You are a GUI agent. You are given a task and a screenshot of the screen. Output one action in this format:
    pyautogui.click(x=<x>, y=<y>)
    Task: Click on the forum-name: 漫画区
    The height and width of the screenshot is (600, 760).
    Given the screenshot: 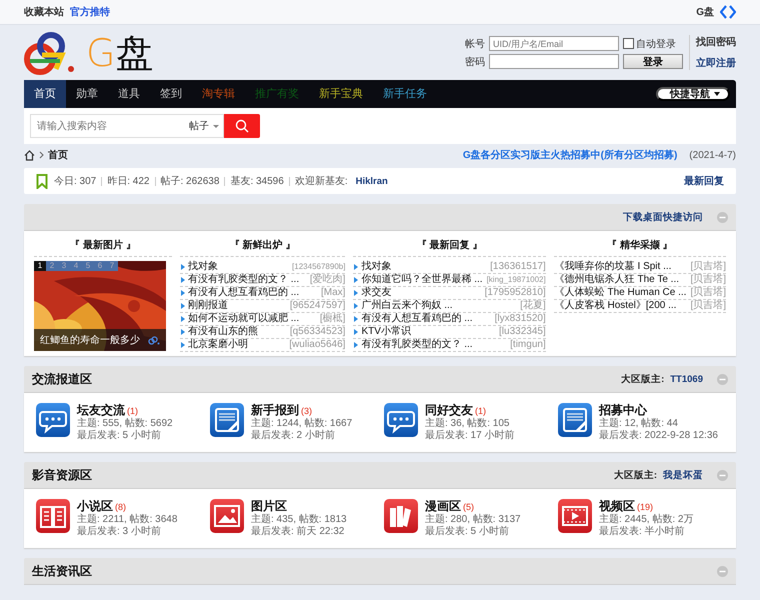 What is the action you would take?
    pyautogui.click(x=443, y=506)
    